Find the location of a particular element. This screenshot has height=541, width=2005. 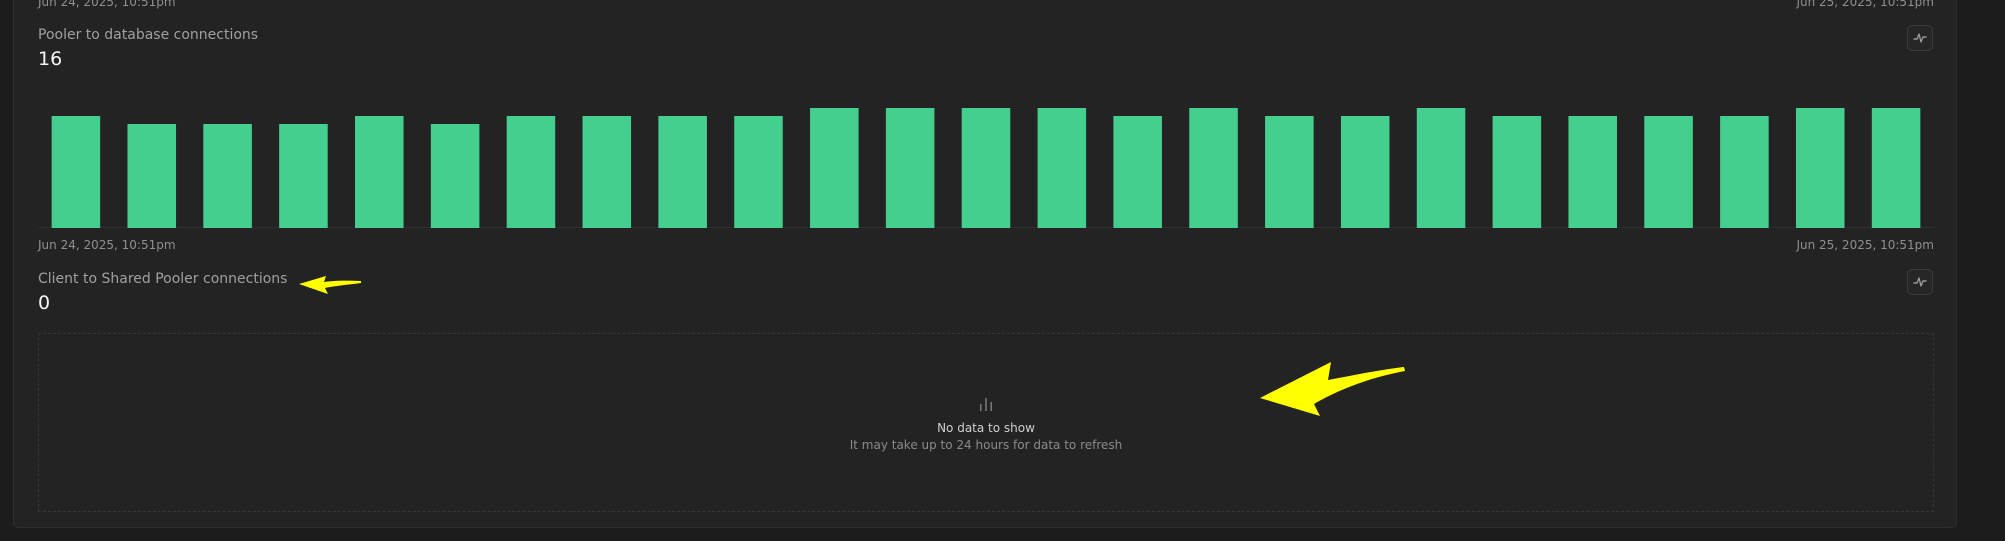

chart1-end-date: Jun 25, 2025, 10:51pm is located at coordinates (1865, 245).